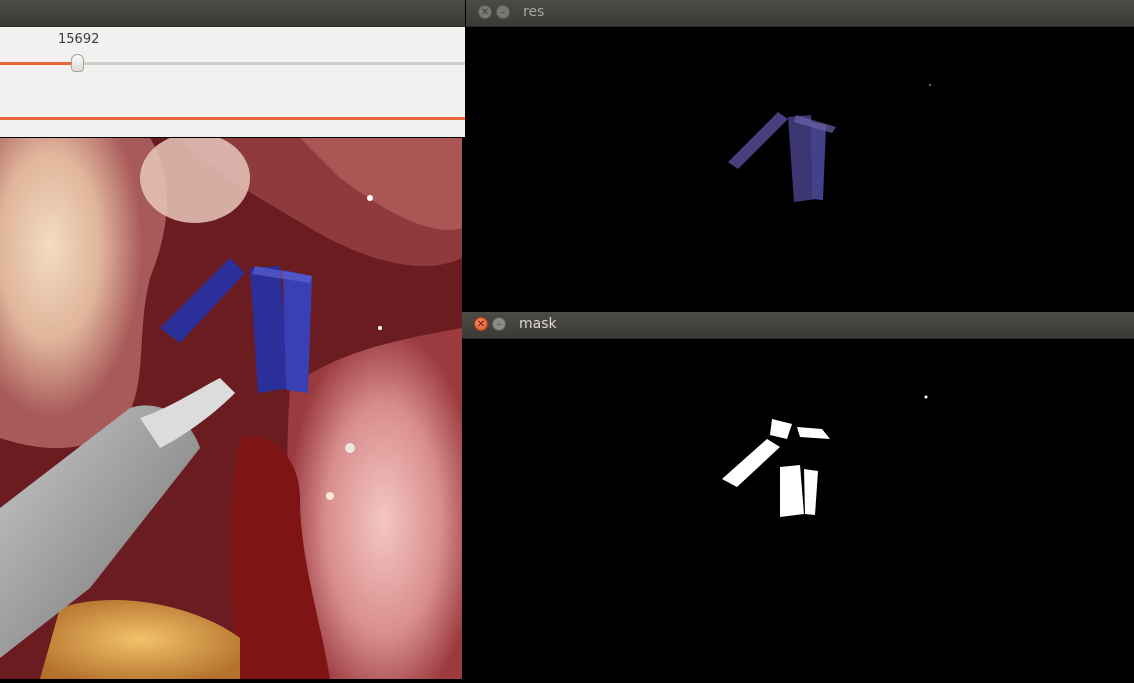 Image resolution: width=1134 pixels, height=683 pixels. Describe the element at coordinates (39, 63) in the screenshot. I see `slider-fill` at that location.